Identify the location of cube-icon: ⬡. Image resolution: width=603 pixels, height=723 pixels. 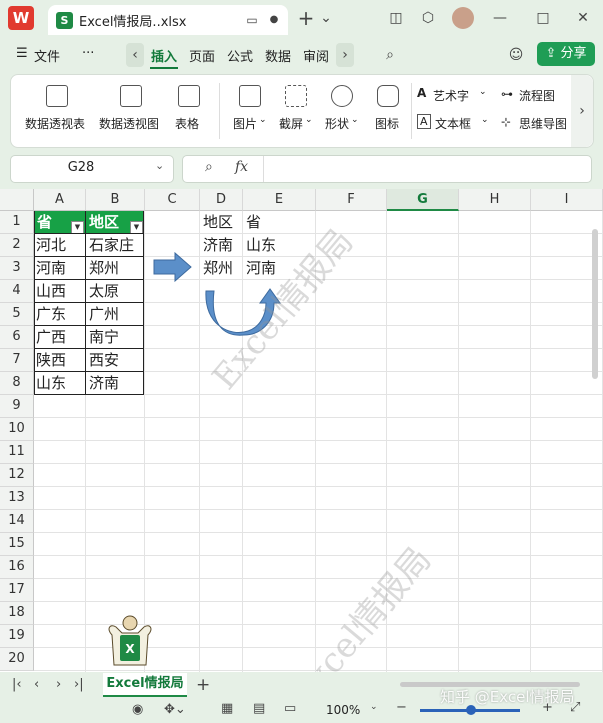
(428, 18).